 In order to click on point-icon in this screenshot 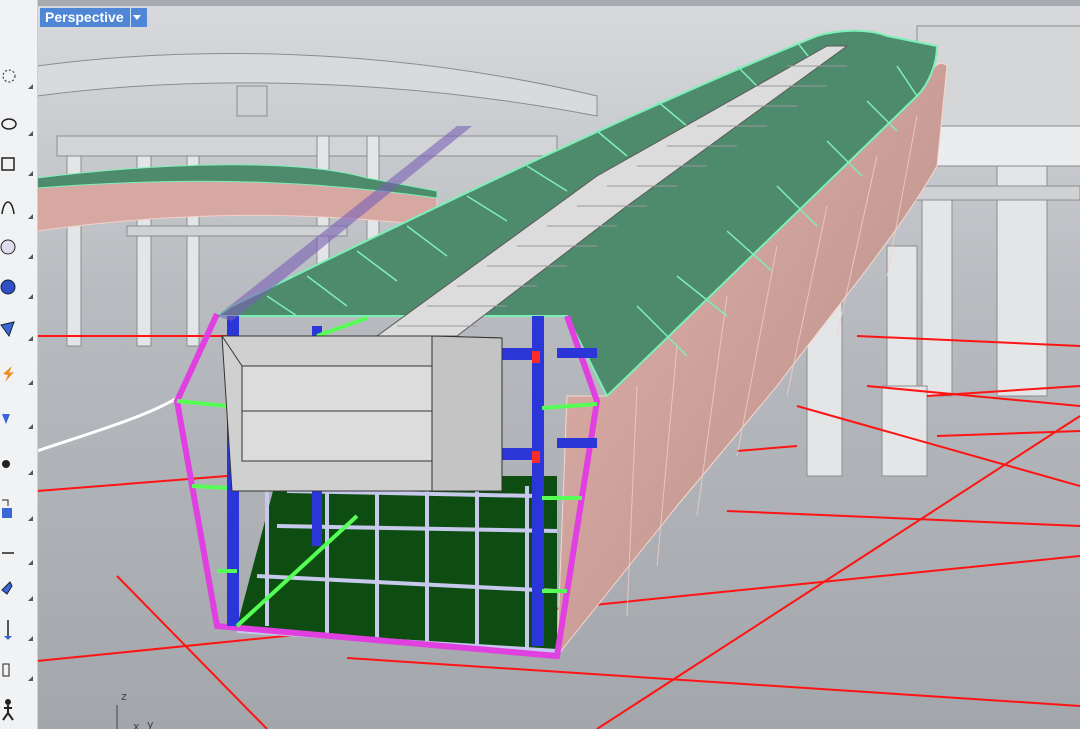, I will do `click(16, 463)`.